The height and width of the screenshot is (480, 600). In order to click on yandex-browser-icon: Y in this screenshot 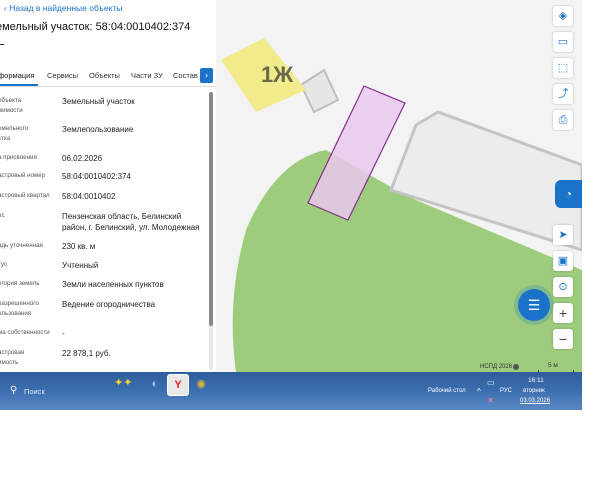, I will do `click(178, 385)`.